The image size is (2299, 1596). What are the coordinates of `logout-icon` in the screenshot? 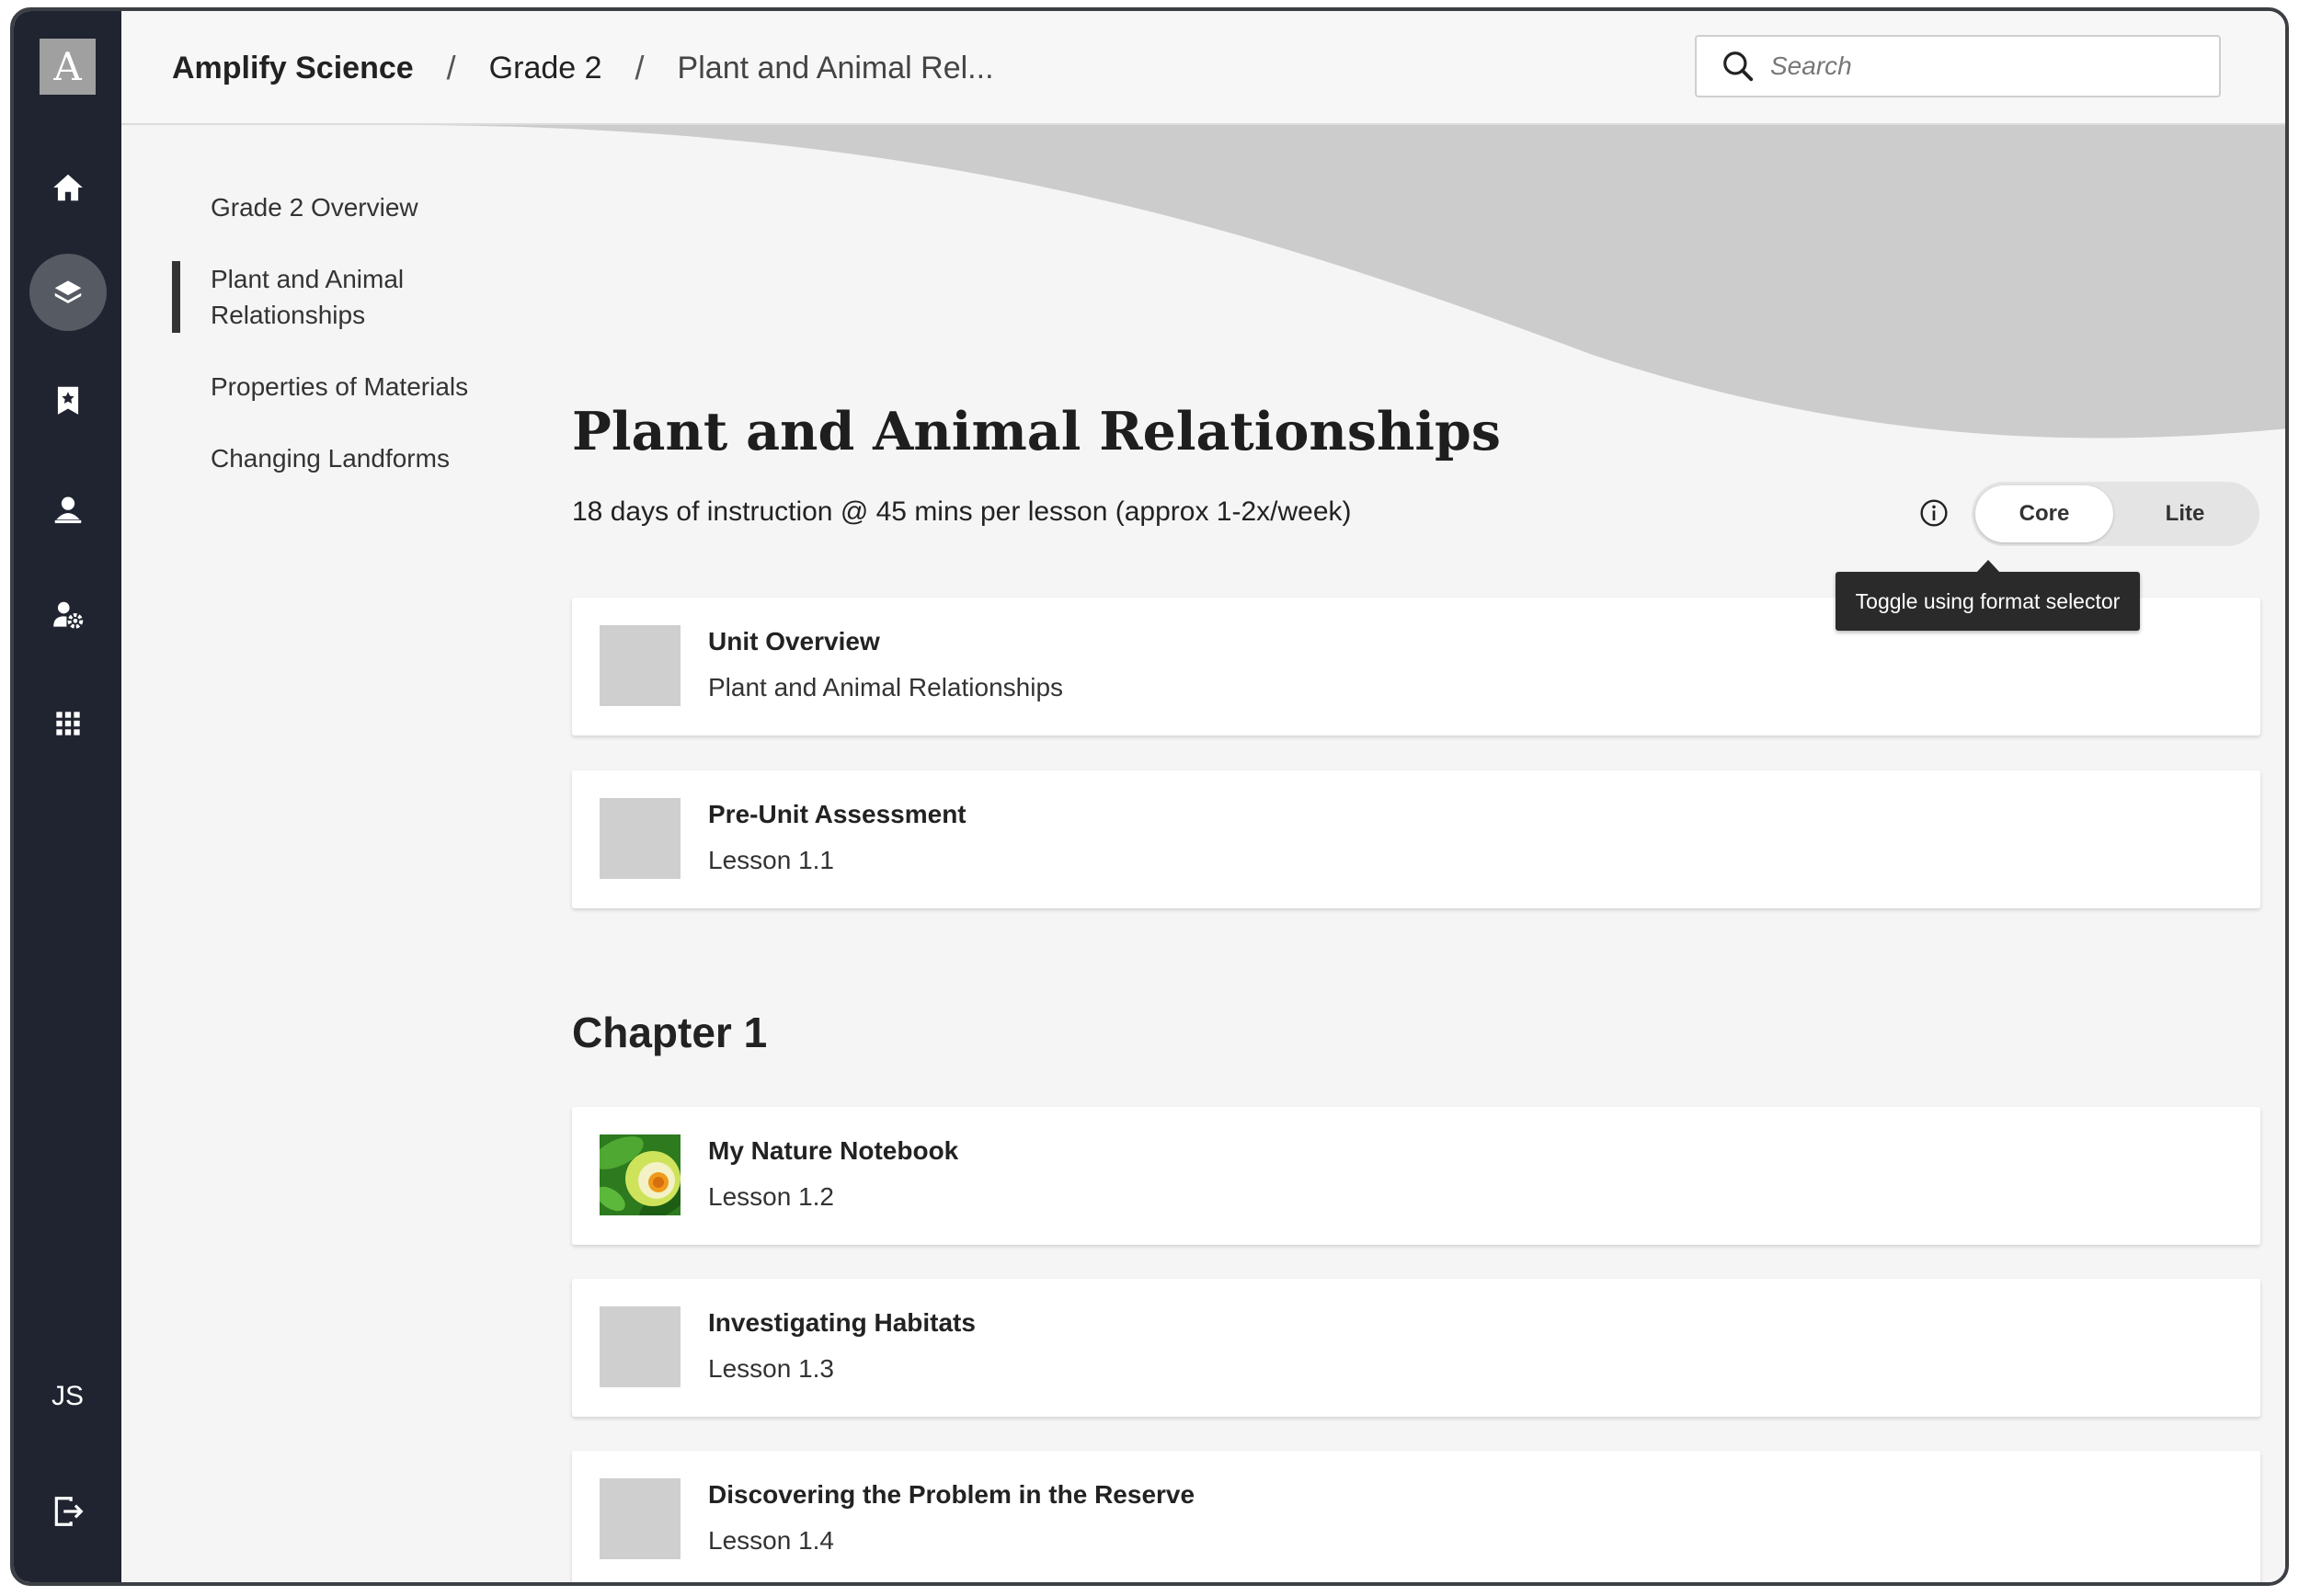 It's located at (68, 1511).